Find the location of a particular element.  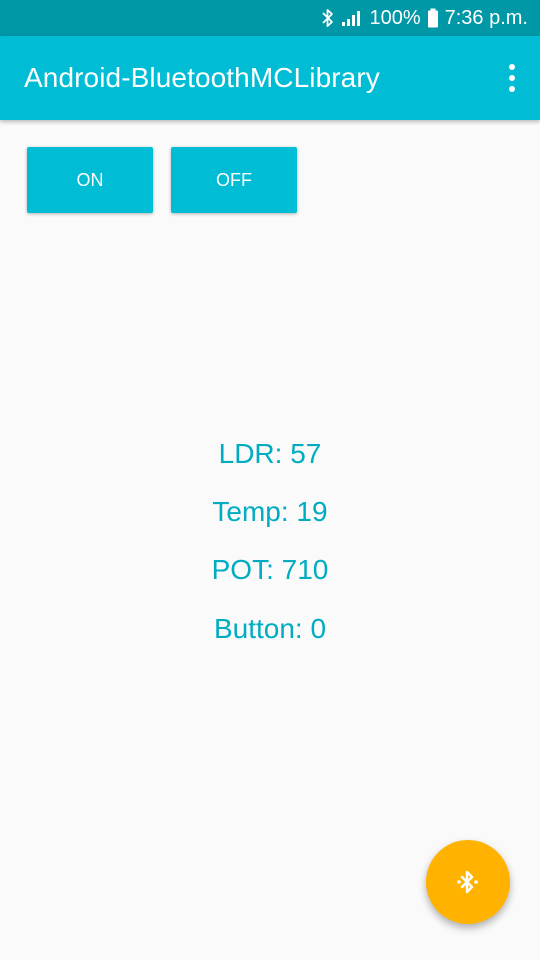

battery-percent: 100% is located at coordinates (395, 17).